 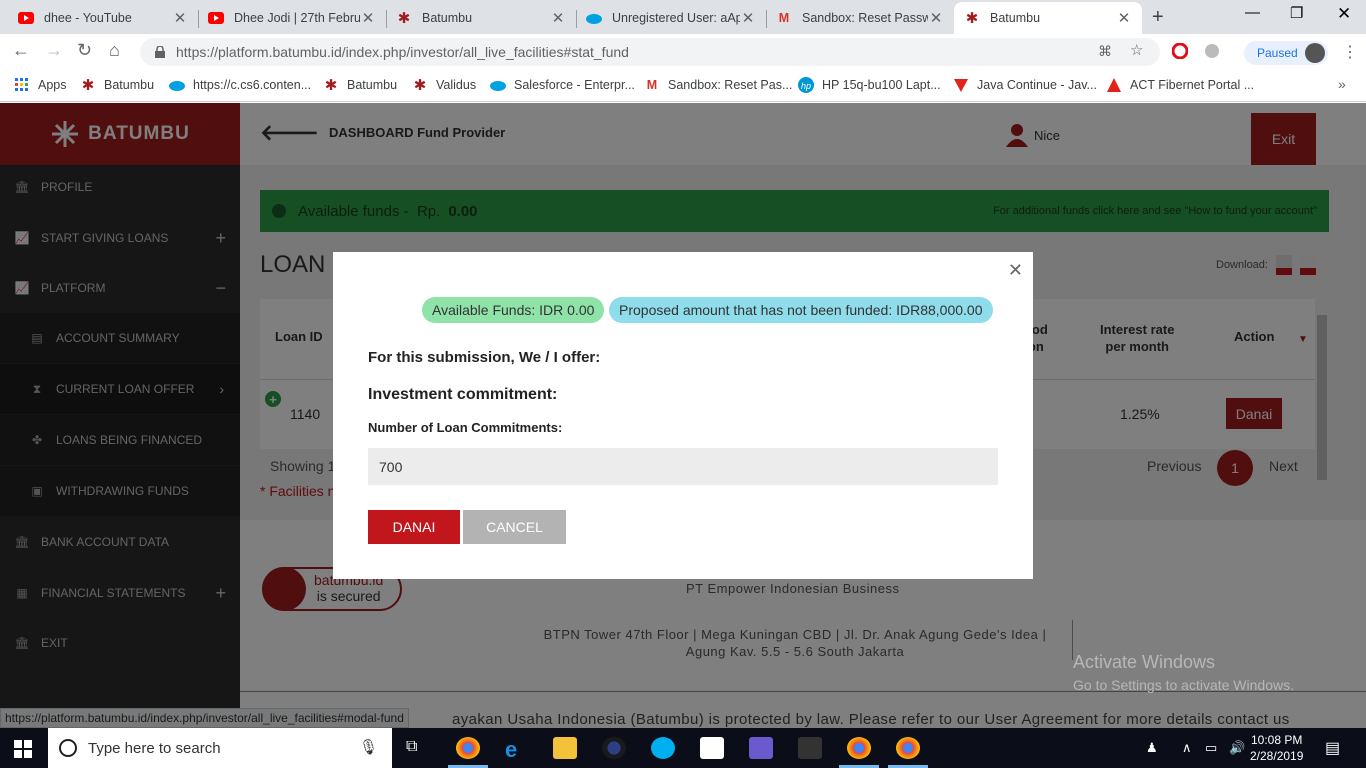 I want to click on eclipse-icon, so click(x=614, y=748).